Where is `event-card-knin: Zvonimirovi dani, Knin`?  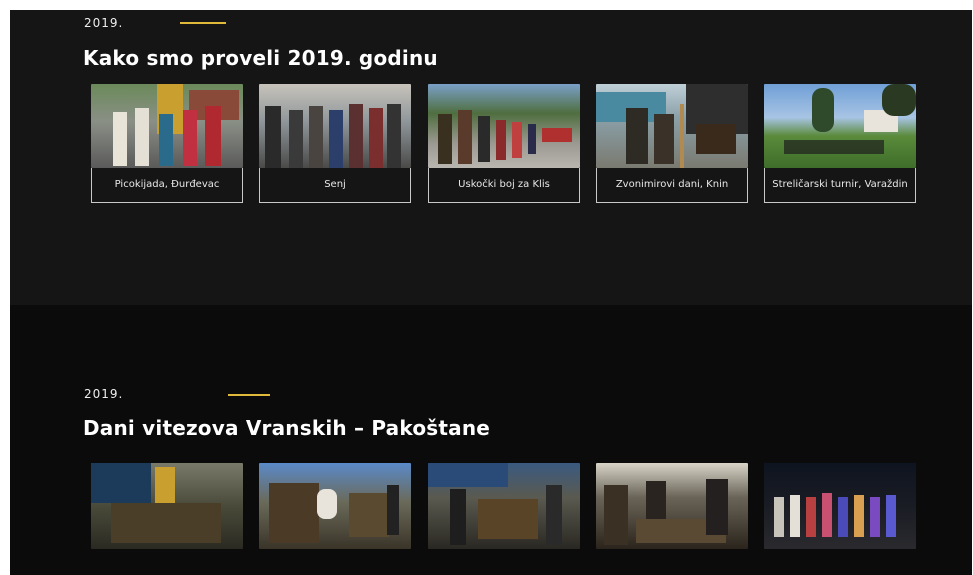
event-card-knin: Zvonimirovi dani, Knin is located at coordinates (672, 143).